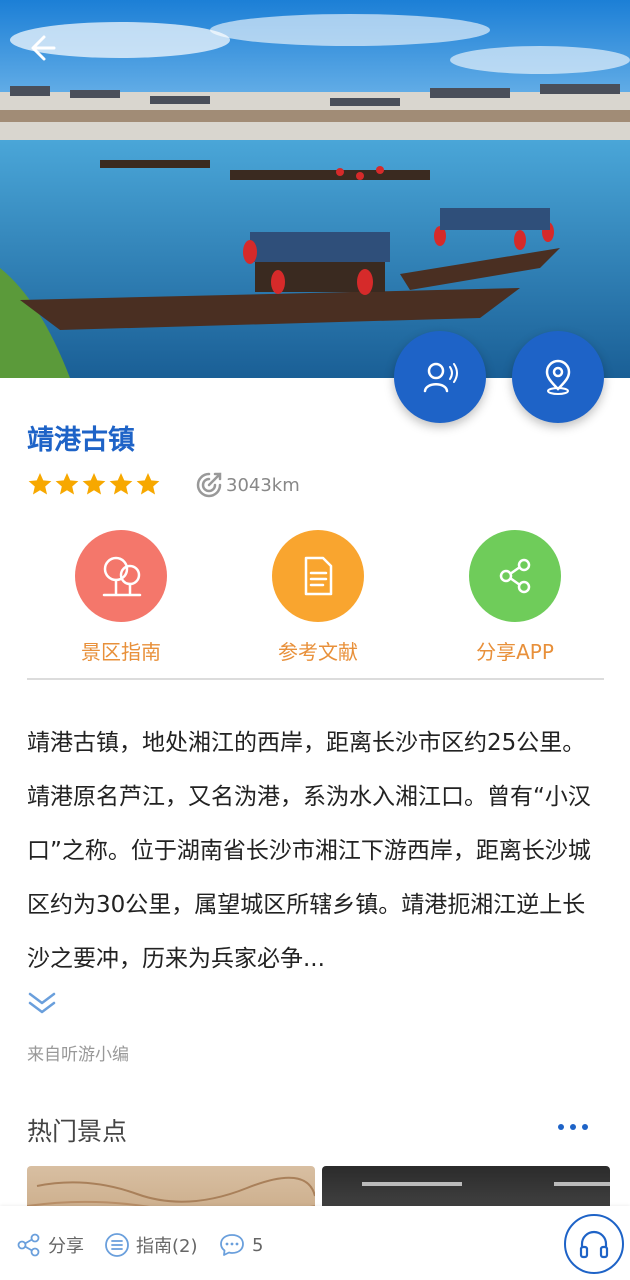 The image size is (630, 1280). I want to click on document-icon, so click(318, 576).